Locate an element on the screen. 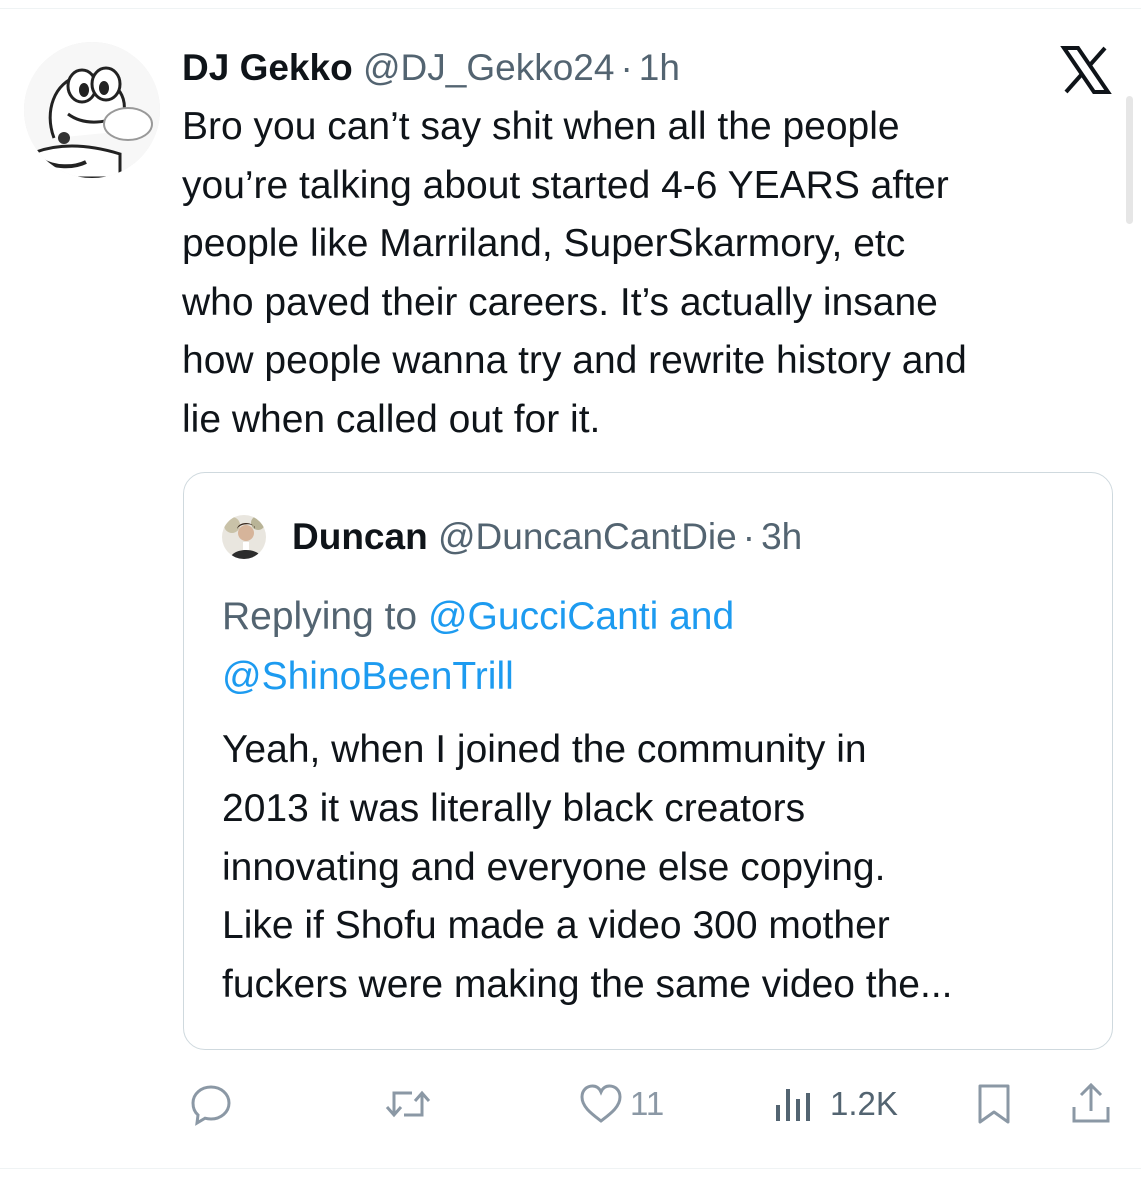 This screenshot has width=1141, height=1200. reply-button is located at coordinates (214, 1104).